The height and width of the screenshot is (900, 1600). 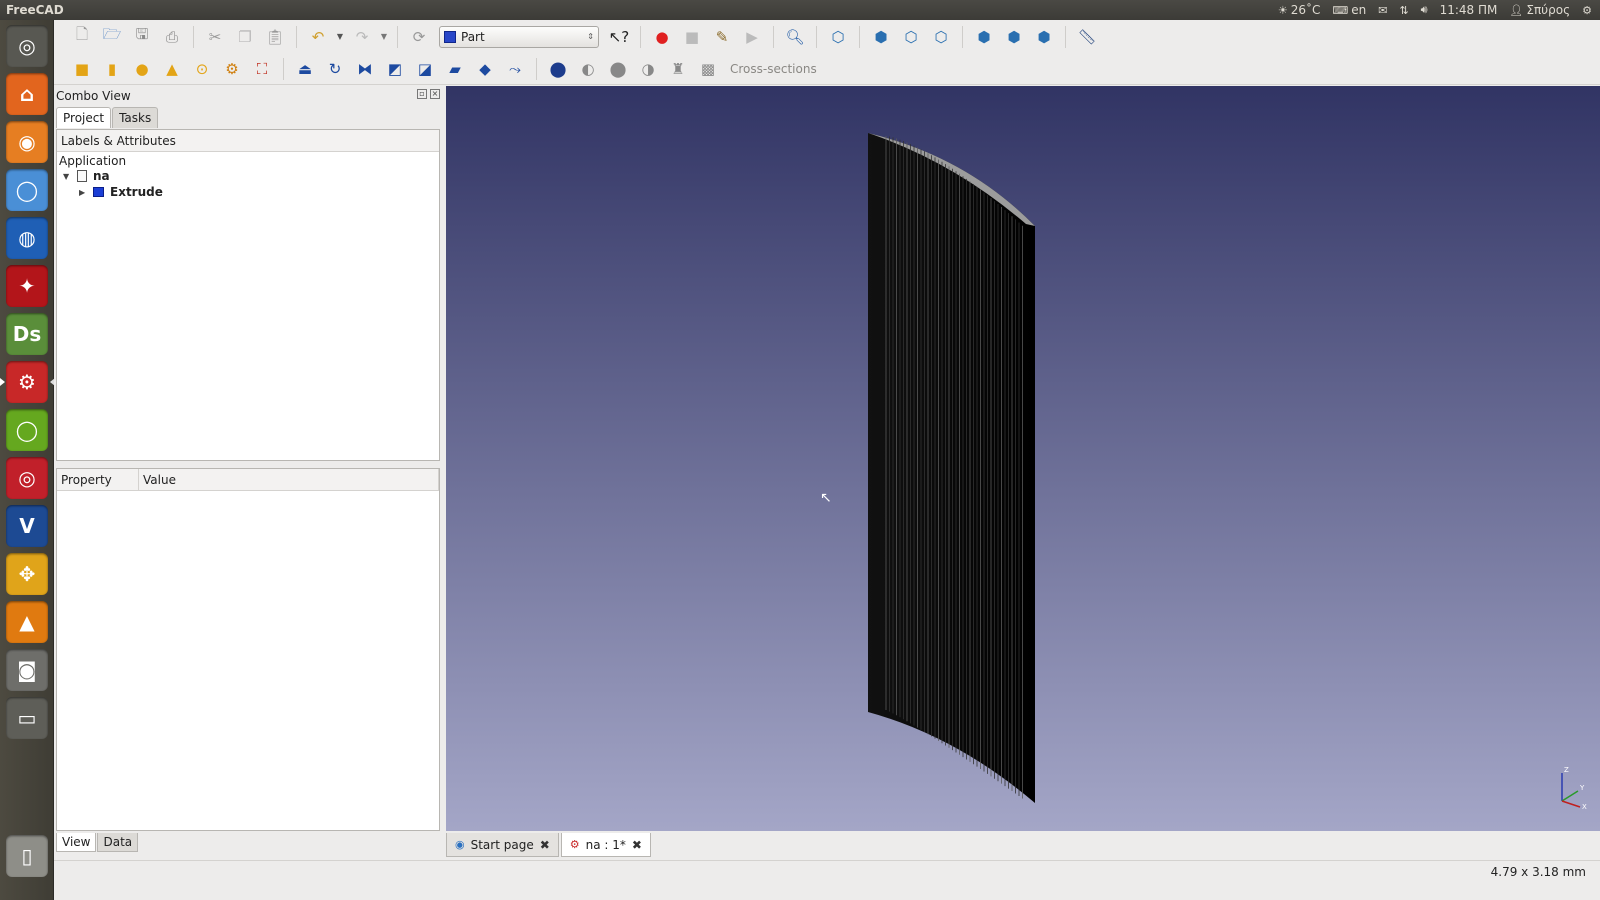 I want to click on chamfer-icon: ◪, so click(x=425, y=69).